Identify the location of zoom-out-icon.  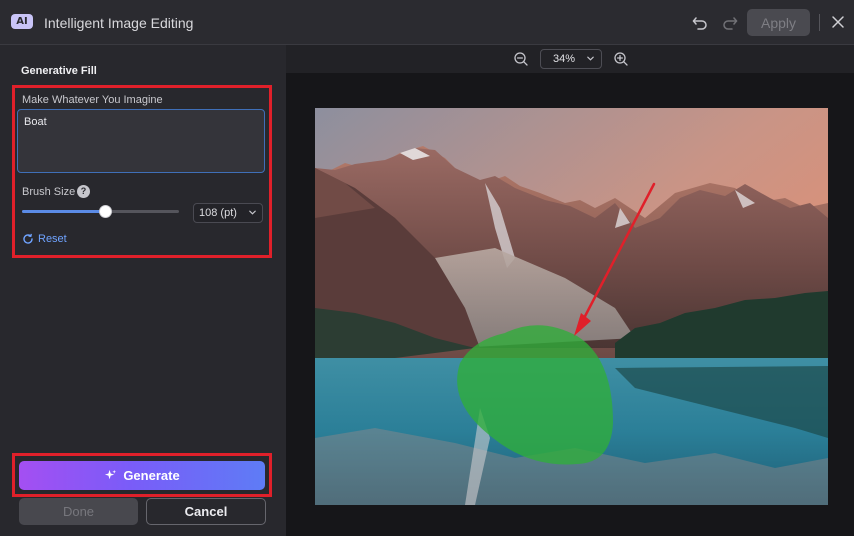
(521, 59).